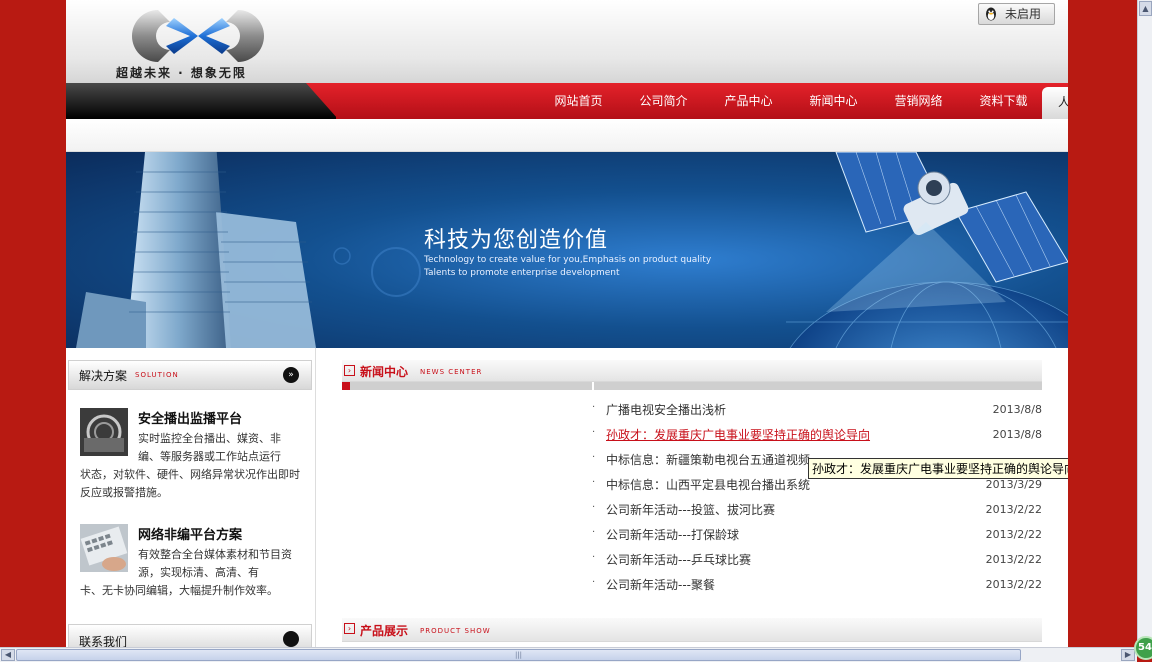 The image size is (1152, 662). What do you see at coordinates (384, 631) in the screenshot?
I see `products-title: 产品展示` at bounding box center [384, 631].